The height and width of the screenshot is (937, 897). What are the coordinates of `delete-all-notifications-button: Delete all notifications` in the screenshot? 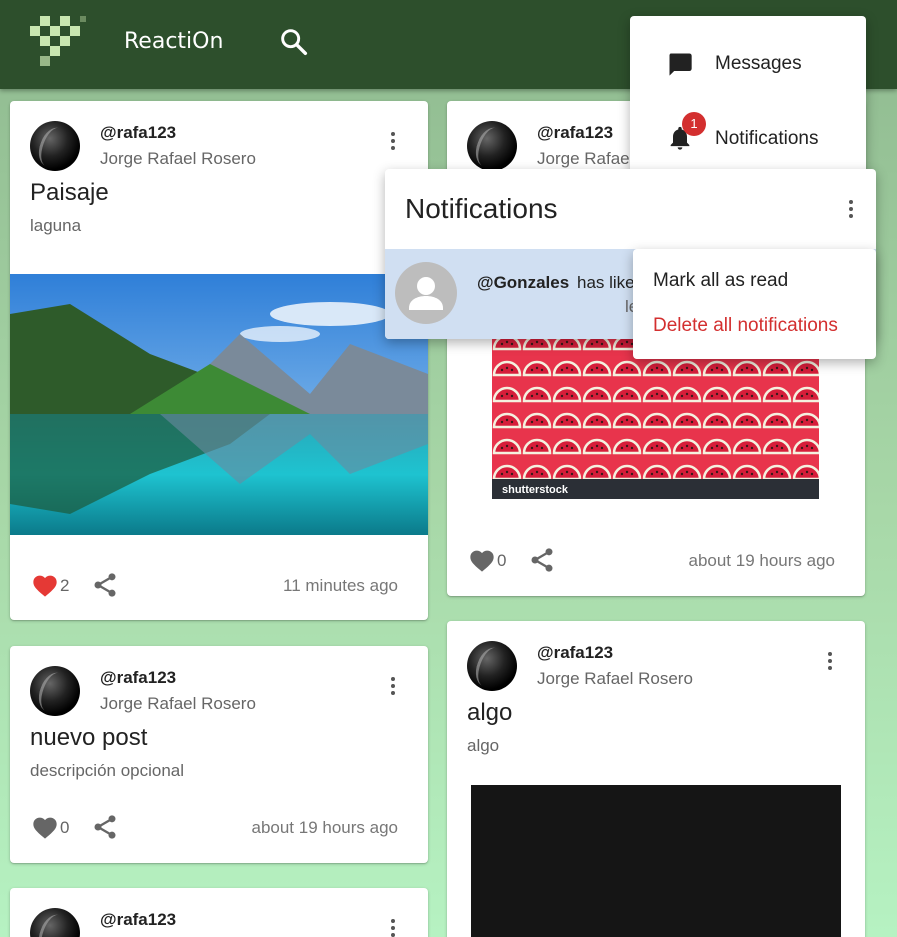 It's located at (745, 326).